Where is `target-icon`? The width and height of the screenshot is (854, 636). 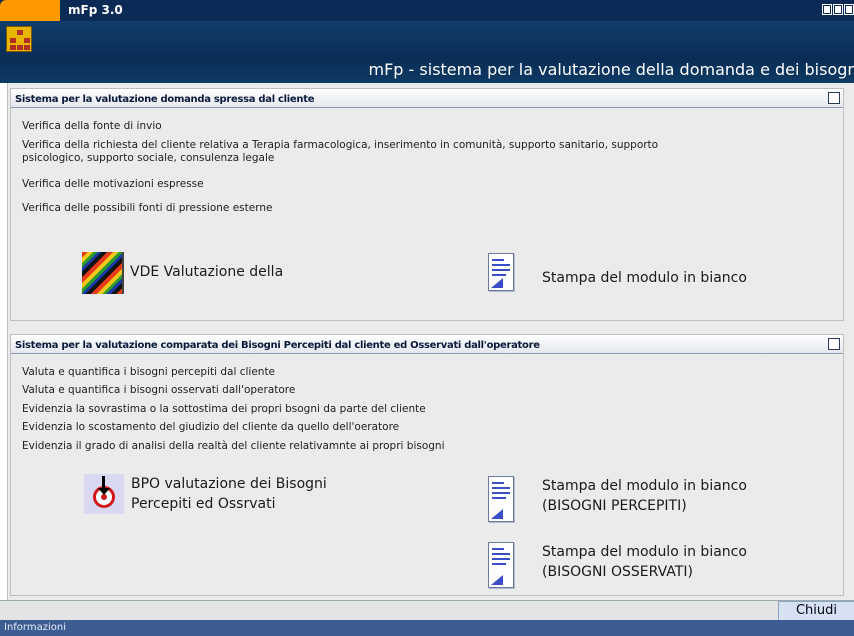 target-icon is located at coordinates (104, 494).